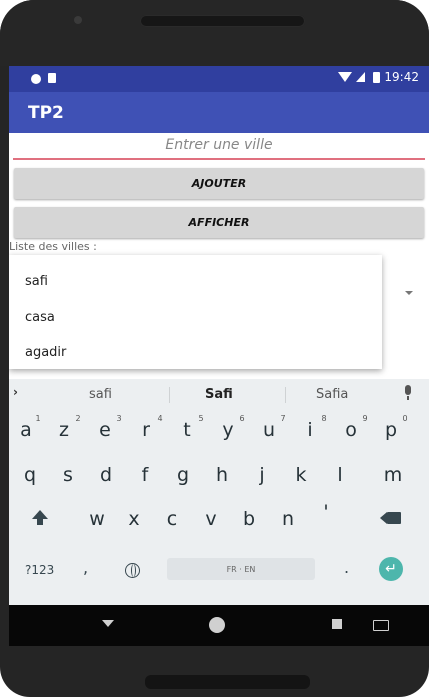  What do you see at coordinates (345, 77) in the screenshot?
I see `wifi-icon` at bounding box center [345, 77].